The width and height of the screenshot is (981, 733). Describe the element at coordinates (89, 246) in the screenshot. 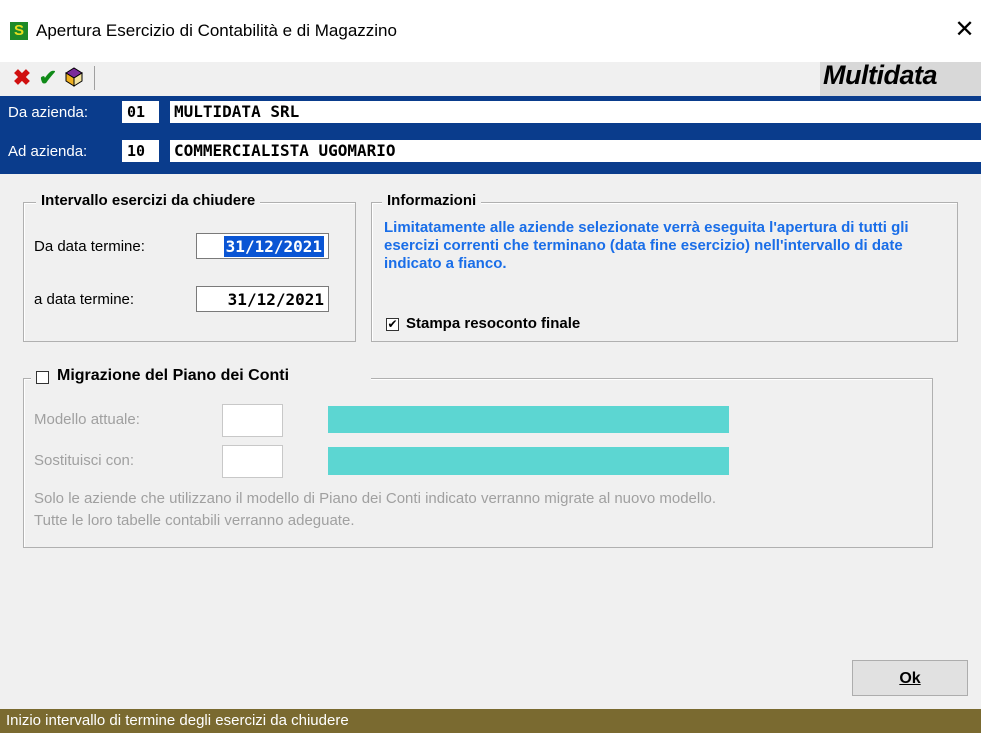

I see `date-from-label: Da data termine:` at that location.